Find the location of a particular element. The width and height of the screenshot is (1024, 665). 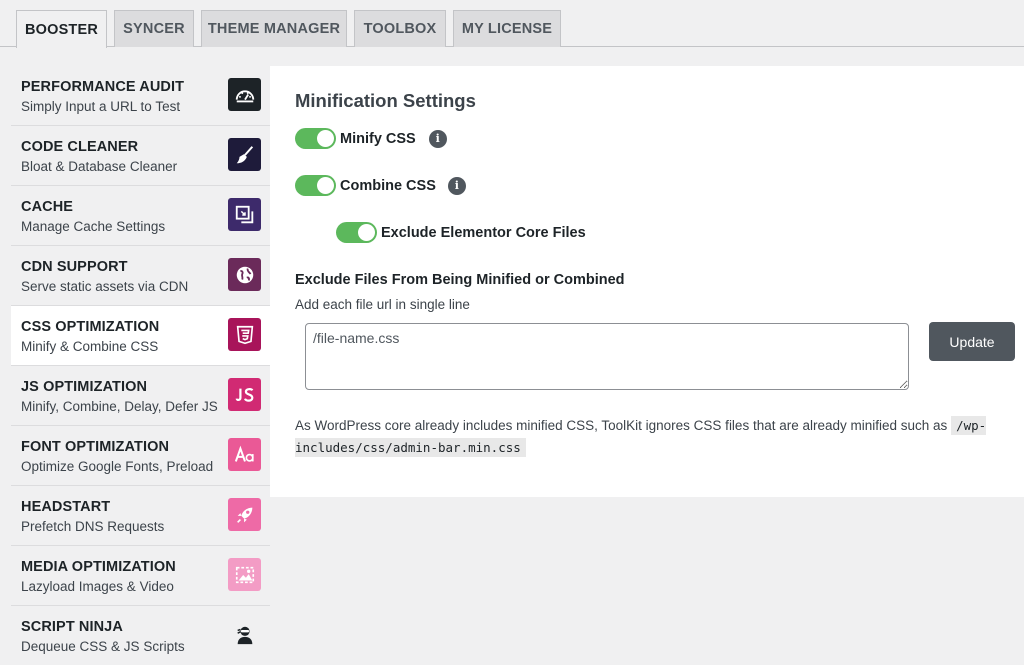

js-icon is located at coordinates (244, 394).